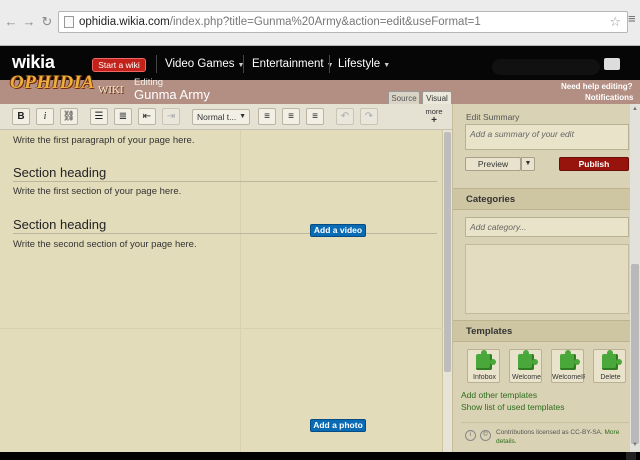  Describe the element at coordinates (315, 116) in the screenshot. I see `align-right-icon: ≡` at that location.